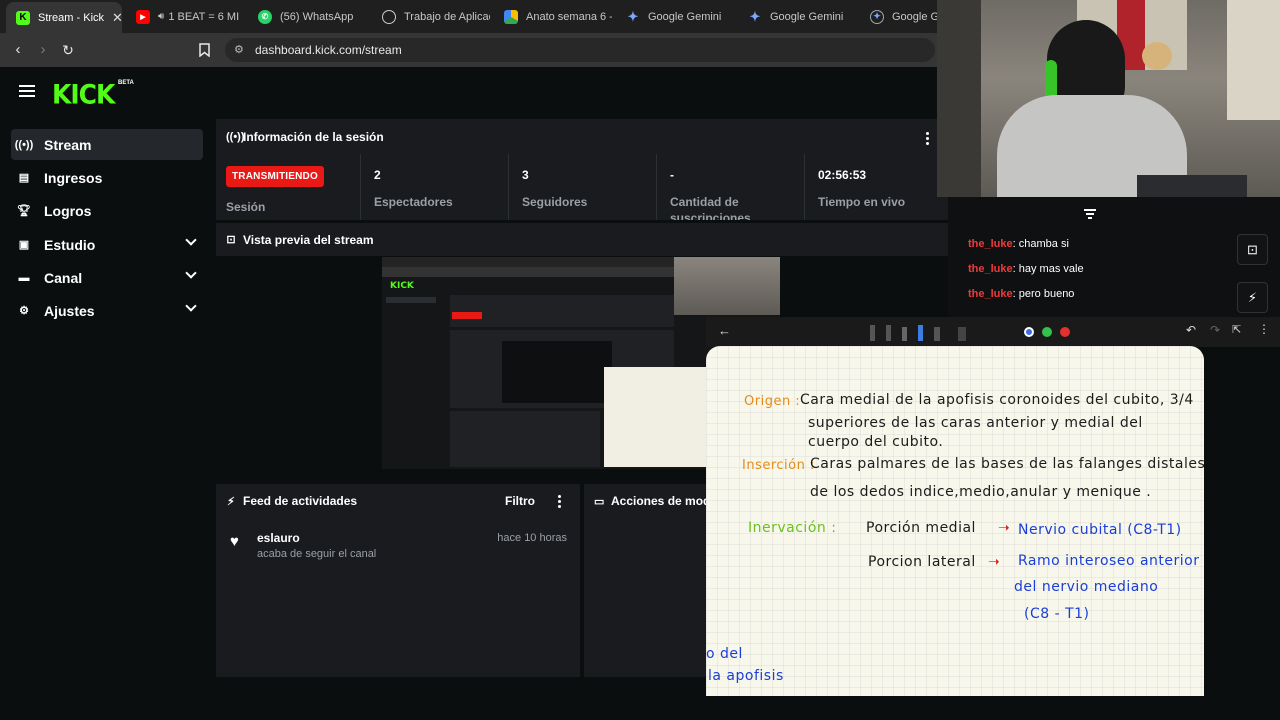 This screenshot has height=720, width=1280. Describe the element at coordinates (447, 16) in the screenshot. I see `tab-label: Trabajo de Aplicac` at that location.